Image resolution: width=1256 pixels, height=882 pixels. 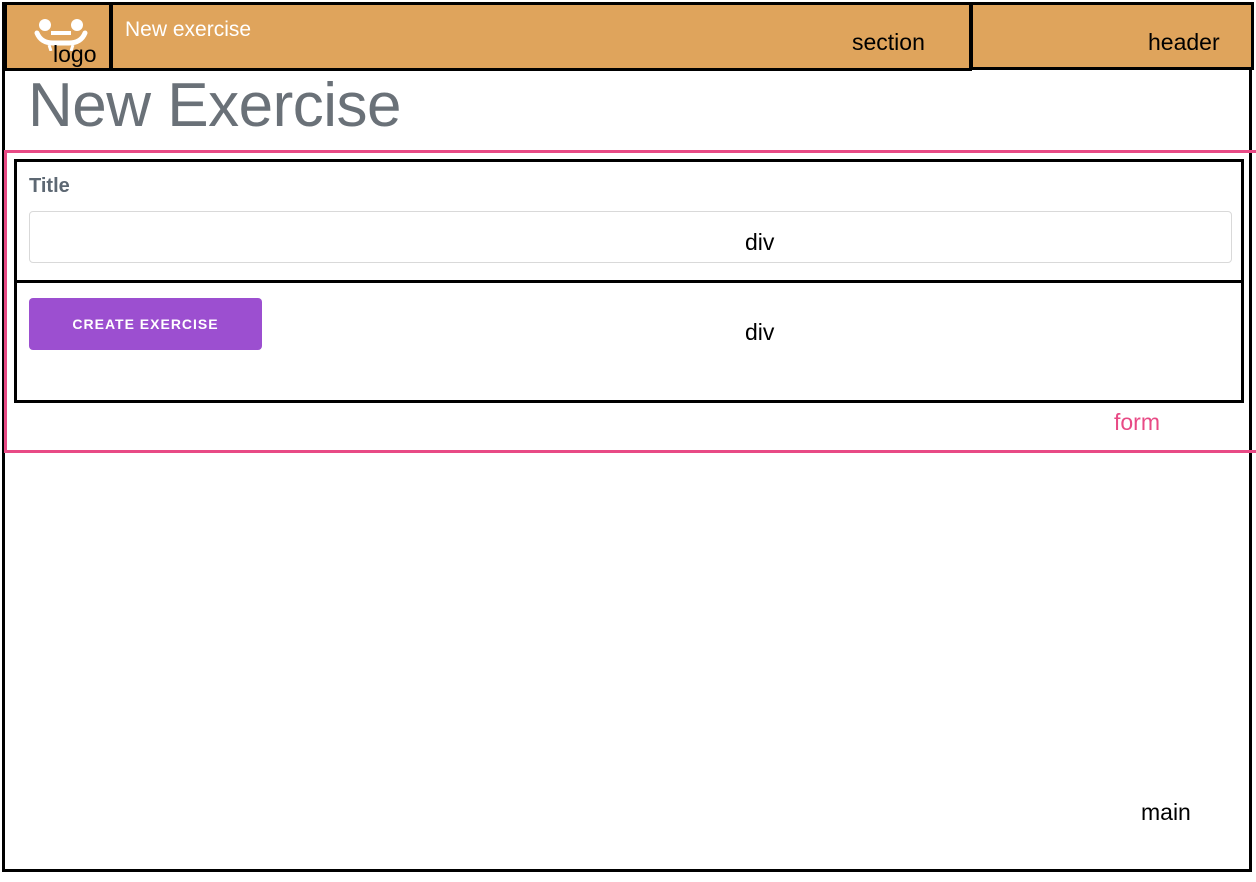 What do you see at coordinates (58, 36) in the screenshot?
I see `logo: logo` at bounding box center [58, 36].